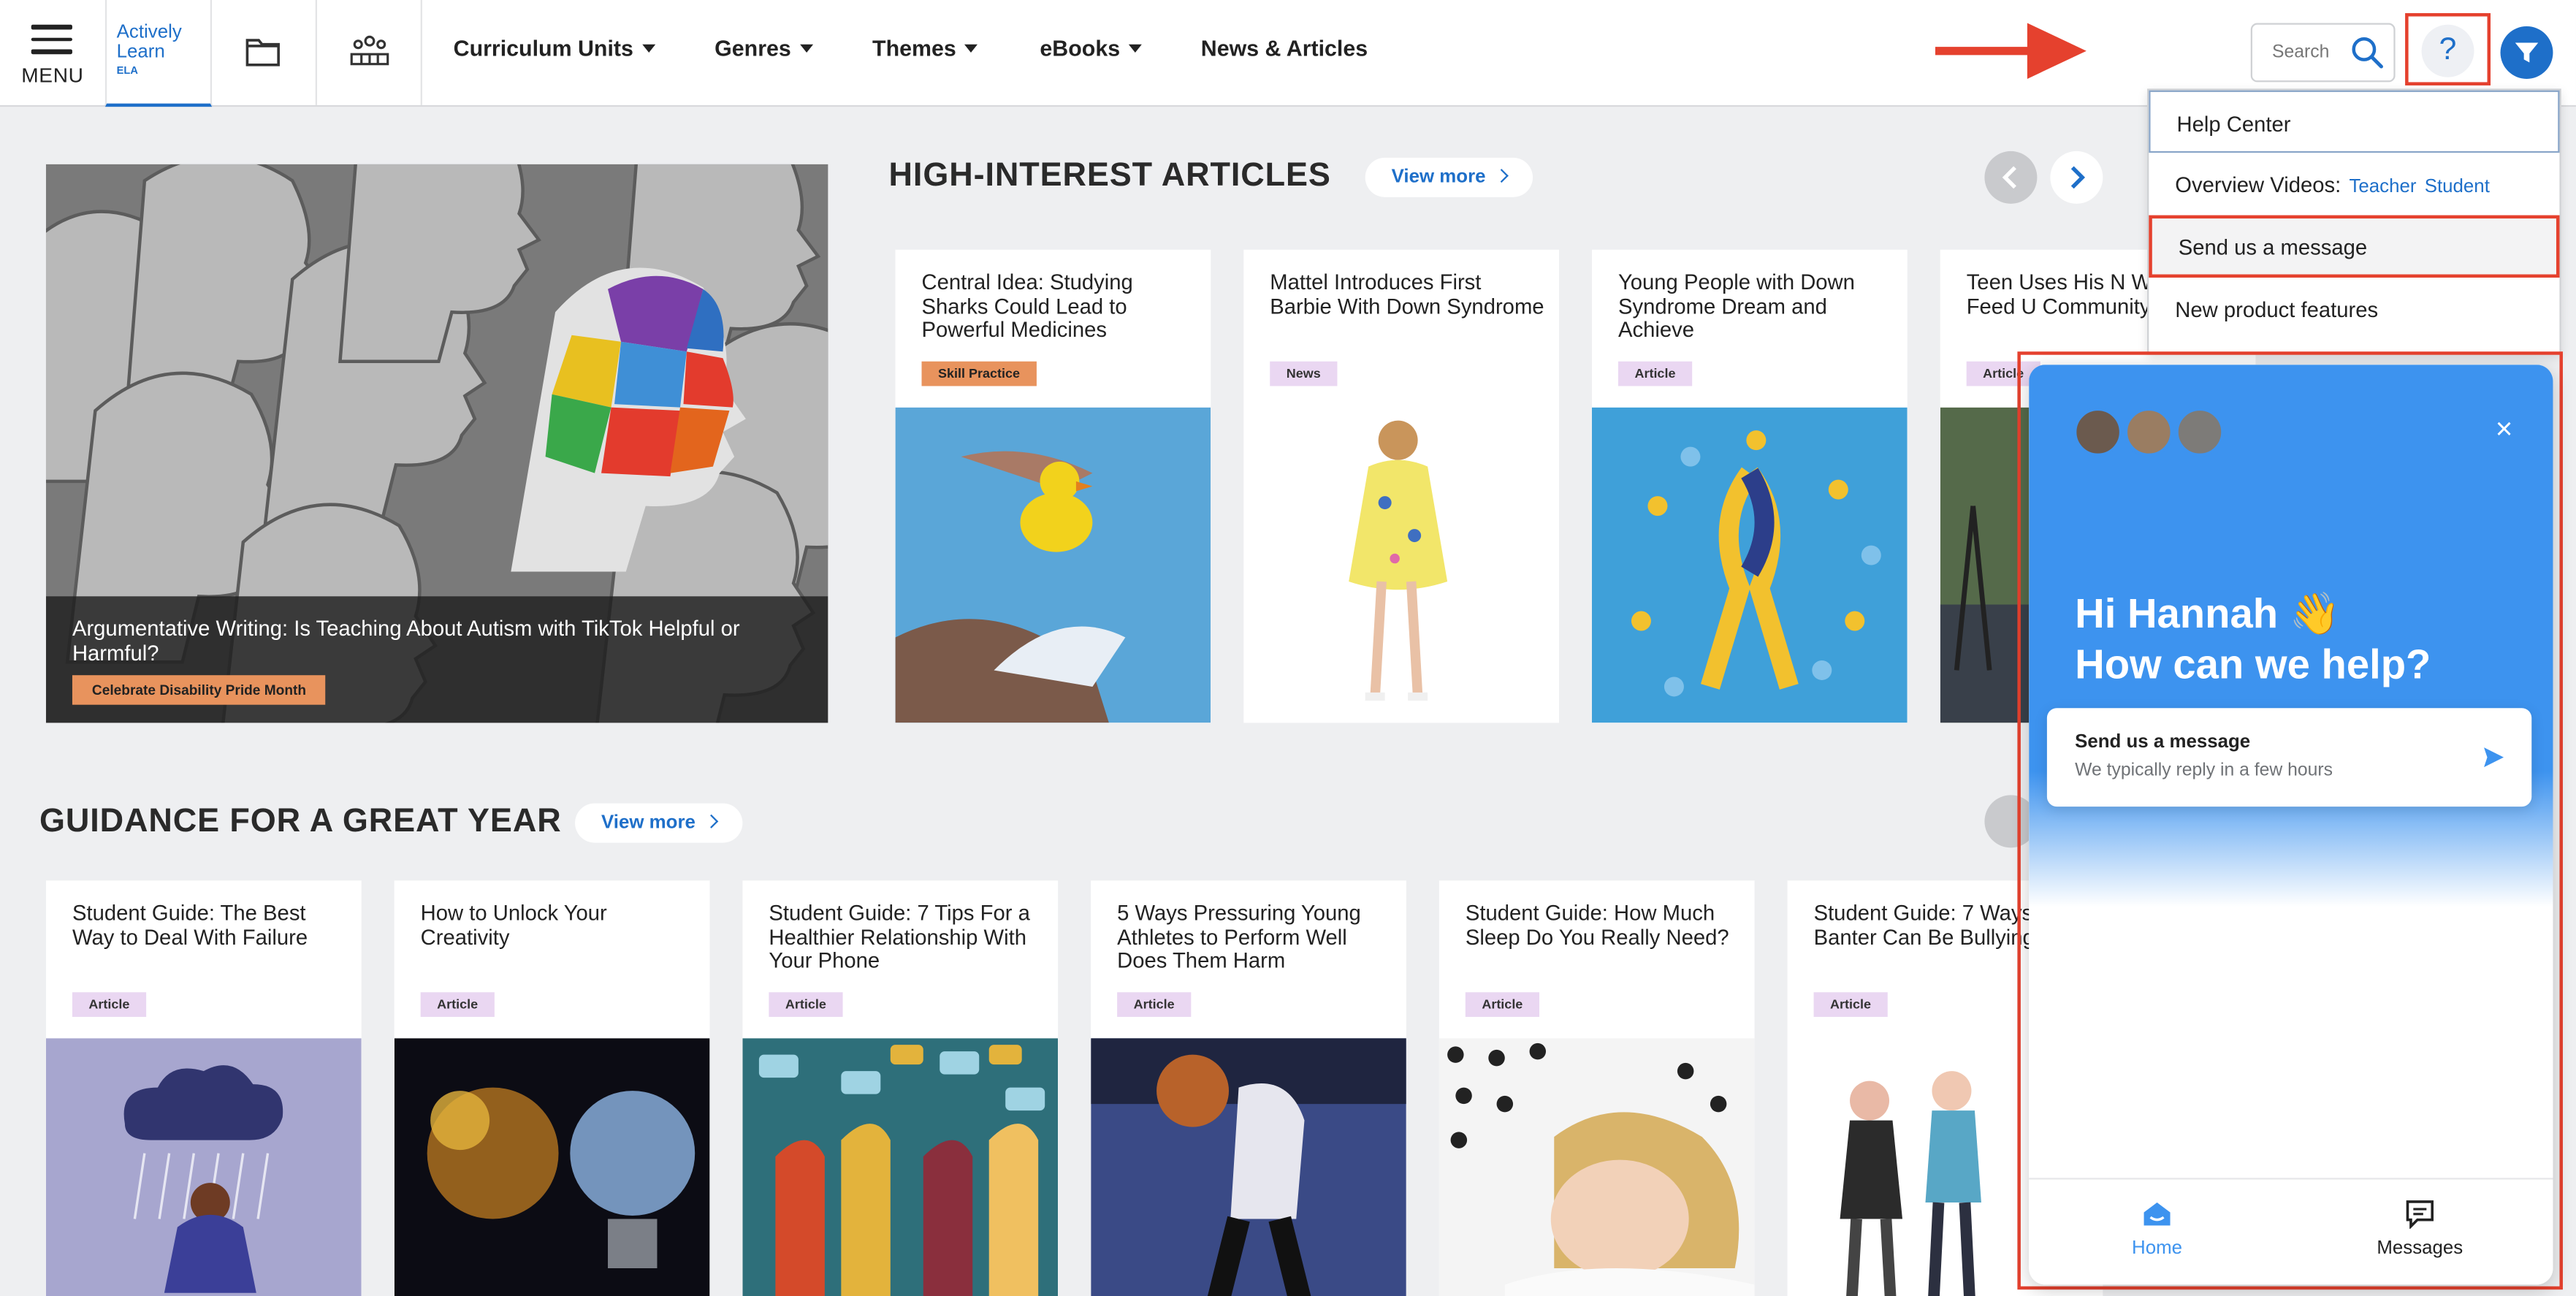  Describe the element at coordinates (2253, 665) in the screenshot. I see `greeting-line-2: How can we help?` at that location.